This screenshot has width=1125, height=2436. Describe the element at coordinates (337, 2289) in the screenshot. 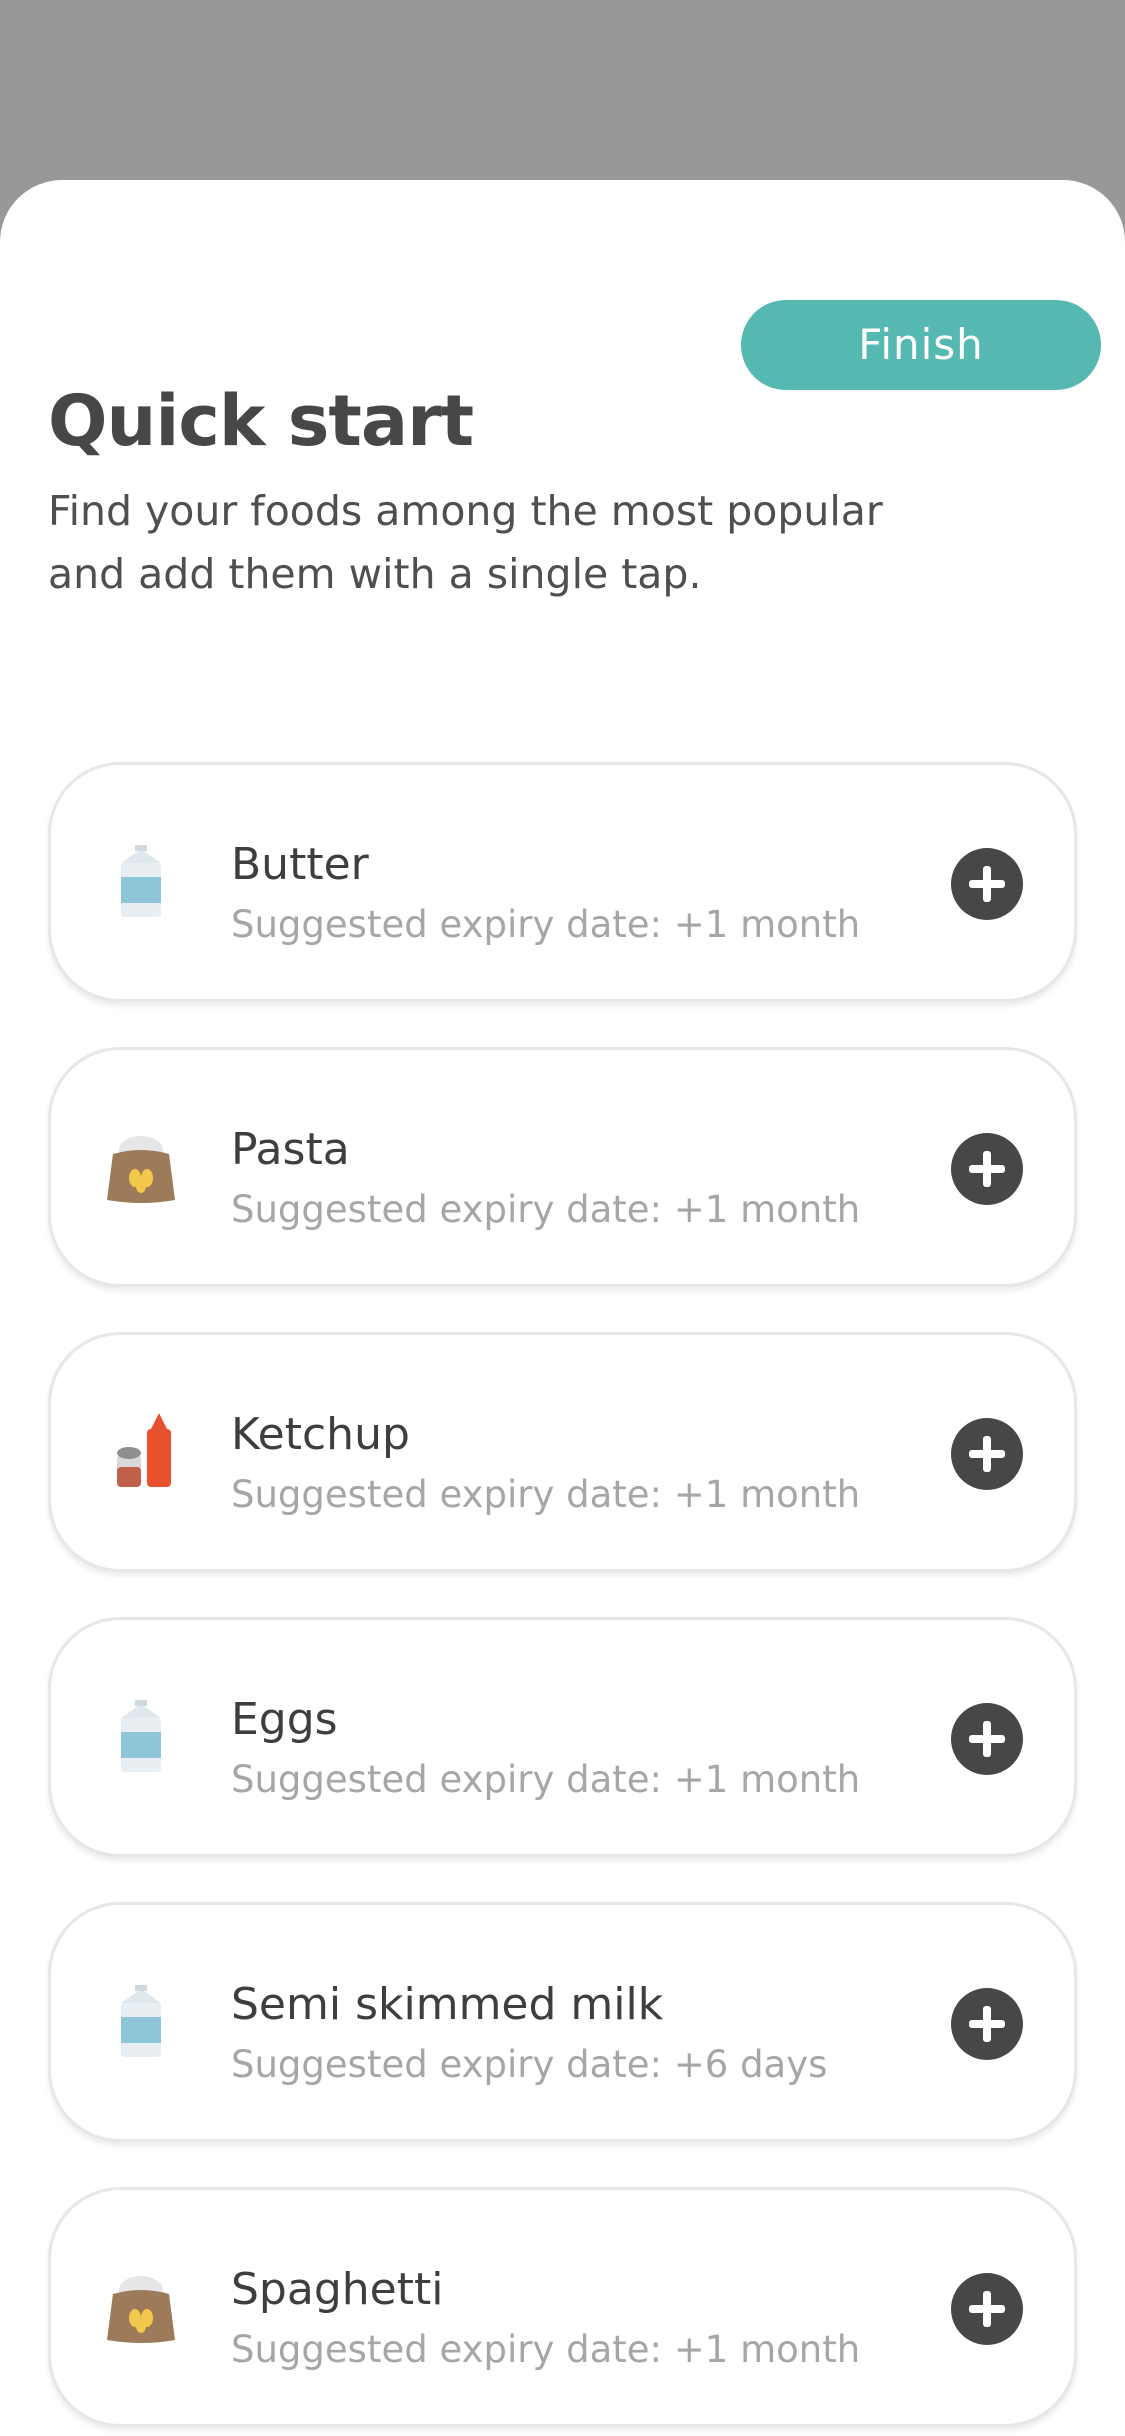

I see `food-name: Spaghetti` at that location.